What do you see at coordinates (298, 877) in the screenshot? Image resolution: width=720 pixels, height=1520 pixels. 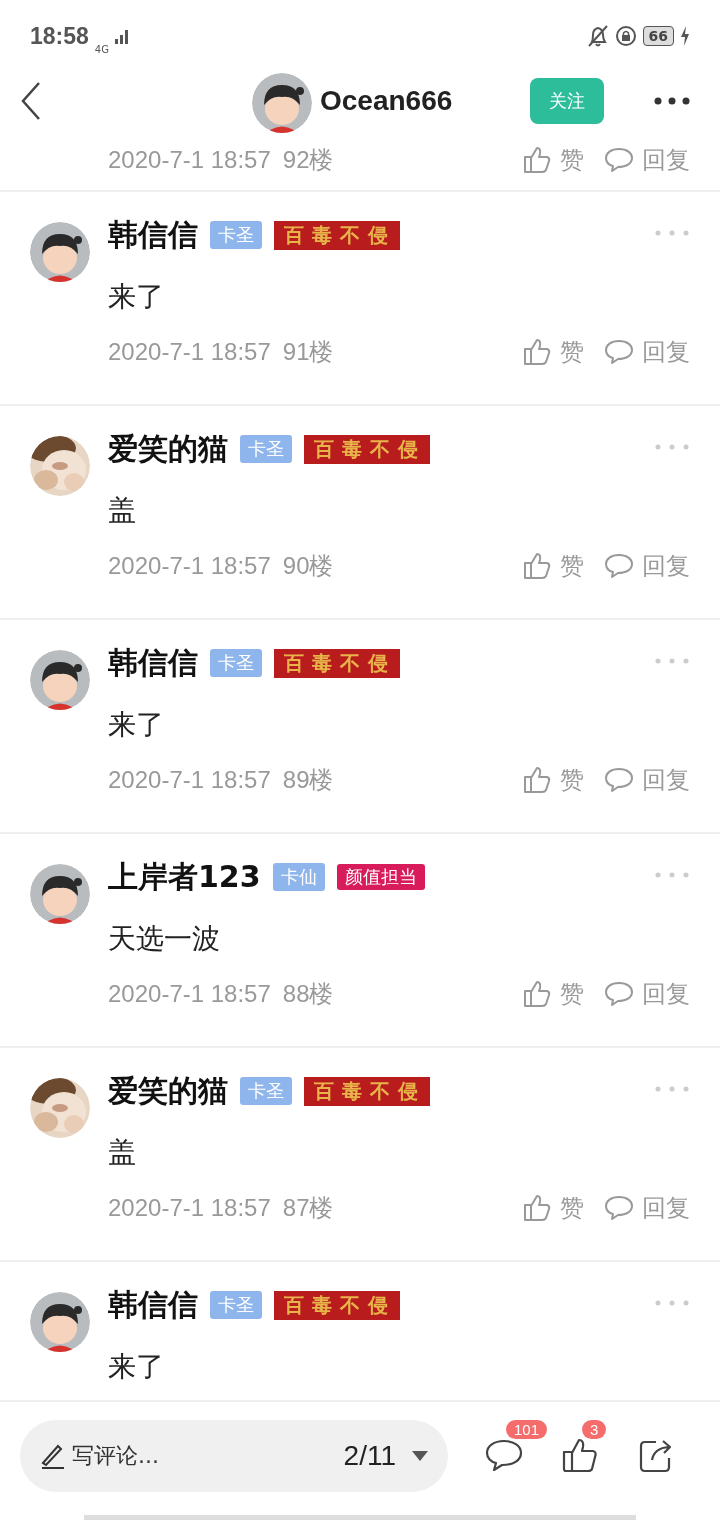 I see `level-tag: 卡仙` at bounding box center [298, 877].